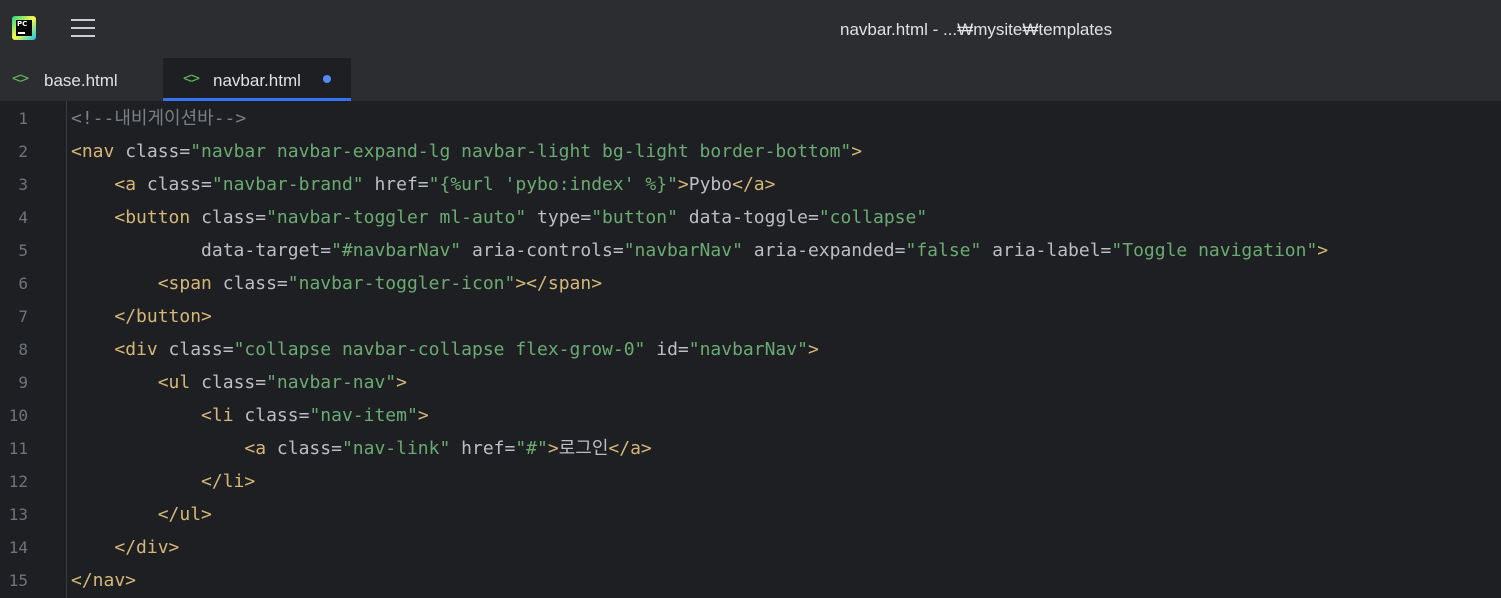  Describe the element at coordinates (179, 382) in the screenshot. I see `code-token-tag: <ul` at that location.